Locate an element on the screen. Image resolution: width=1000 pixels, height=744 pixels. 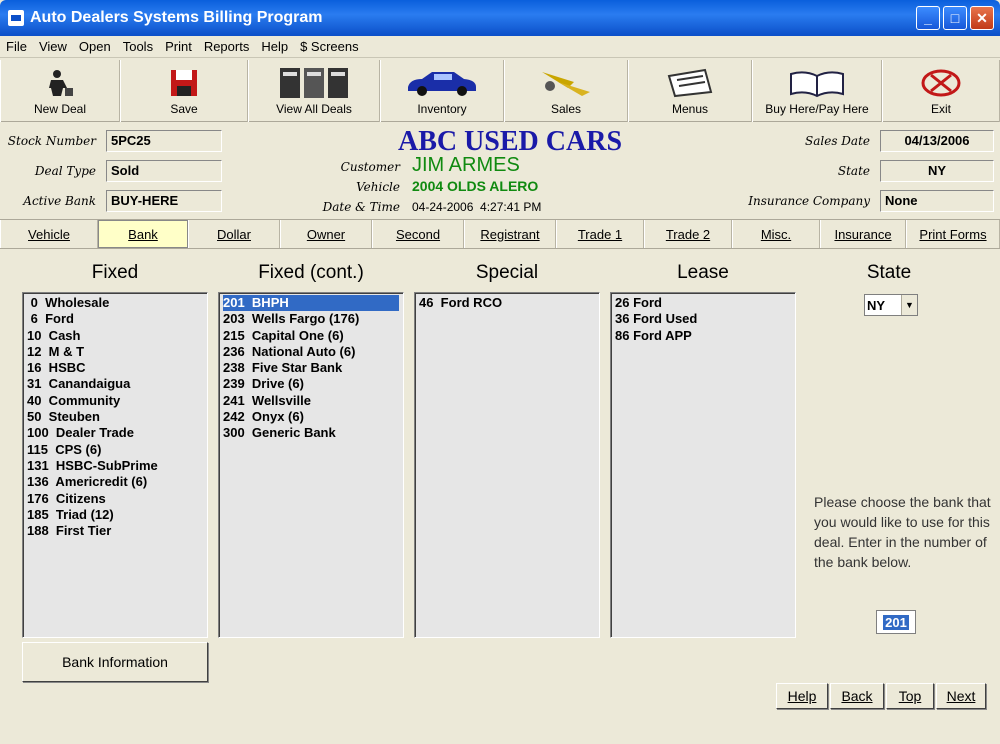
book-icon is located at coordinates (817, 83).